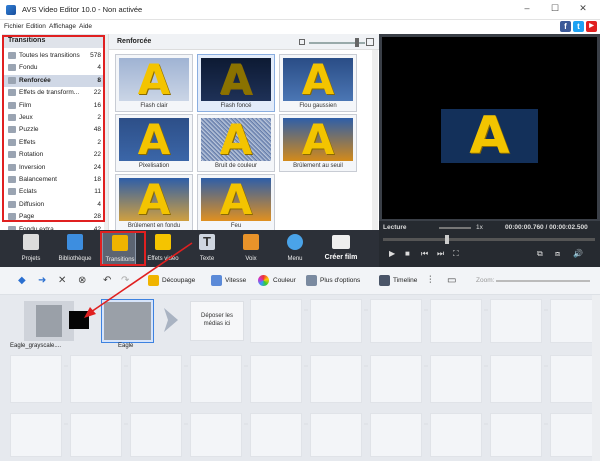 Image resolution: width=600 pixels, height=461 pixels. Describe the element at coordinates (357, 42) in the screenshot. I see `thumb-size-handle` at that location.